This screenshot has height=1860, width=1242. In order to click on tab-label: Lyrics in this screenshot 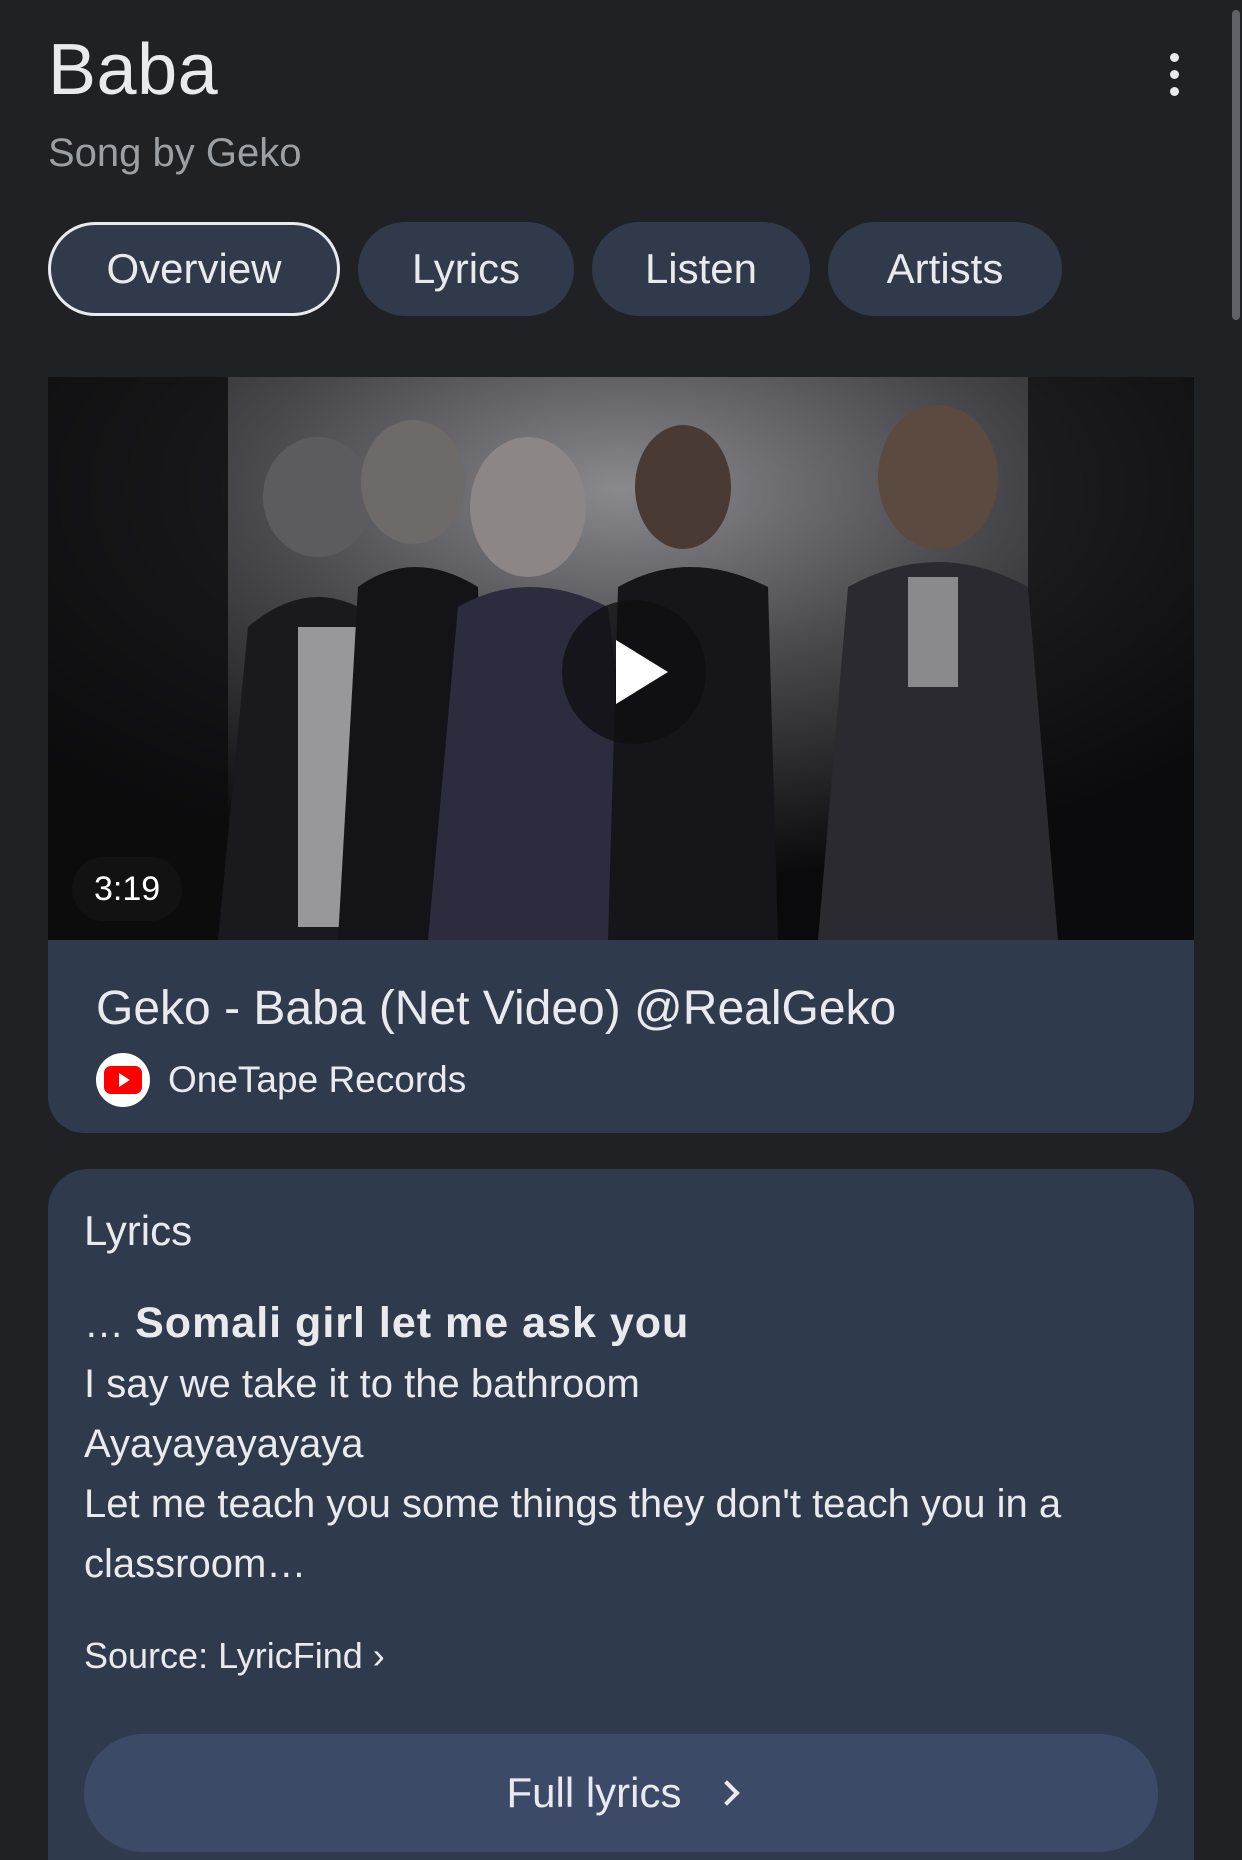, I will do `click(466, 268)`.